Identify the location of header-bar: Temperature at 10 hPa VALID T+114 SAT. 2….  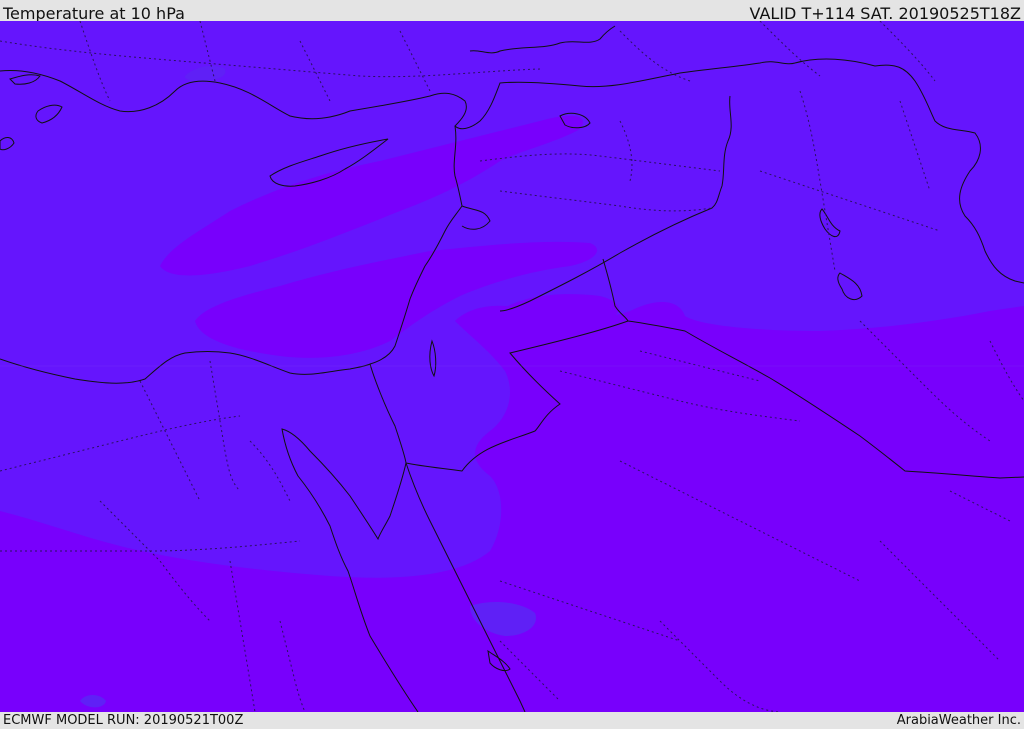
(512, 11).